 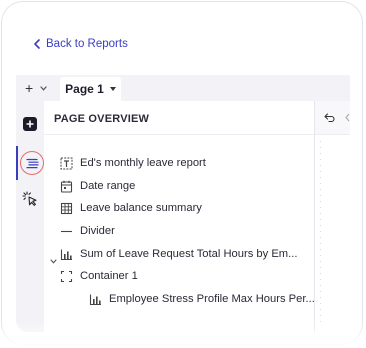 I want to click on tree-item-label: Ed's monthly leave report, so click(x=143, y=163).